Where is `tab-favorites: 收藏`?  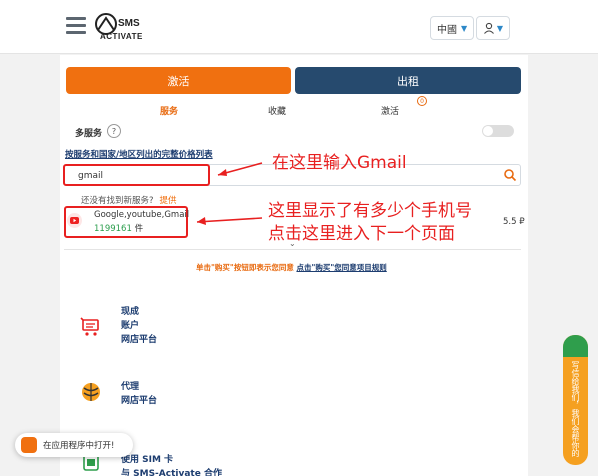 tab-favorites: 收藏 is located at coordinates (277, 110).